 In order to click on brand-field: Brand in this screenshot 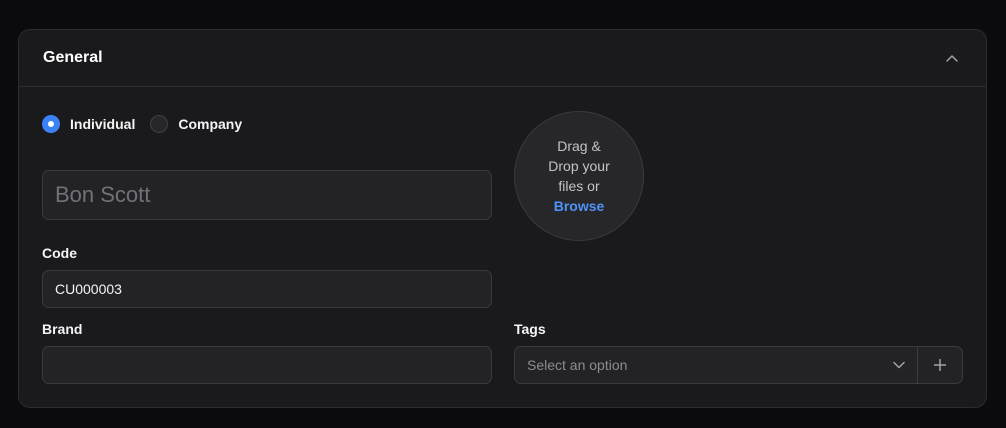, I will do `click(267, 352)`.